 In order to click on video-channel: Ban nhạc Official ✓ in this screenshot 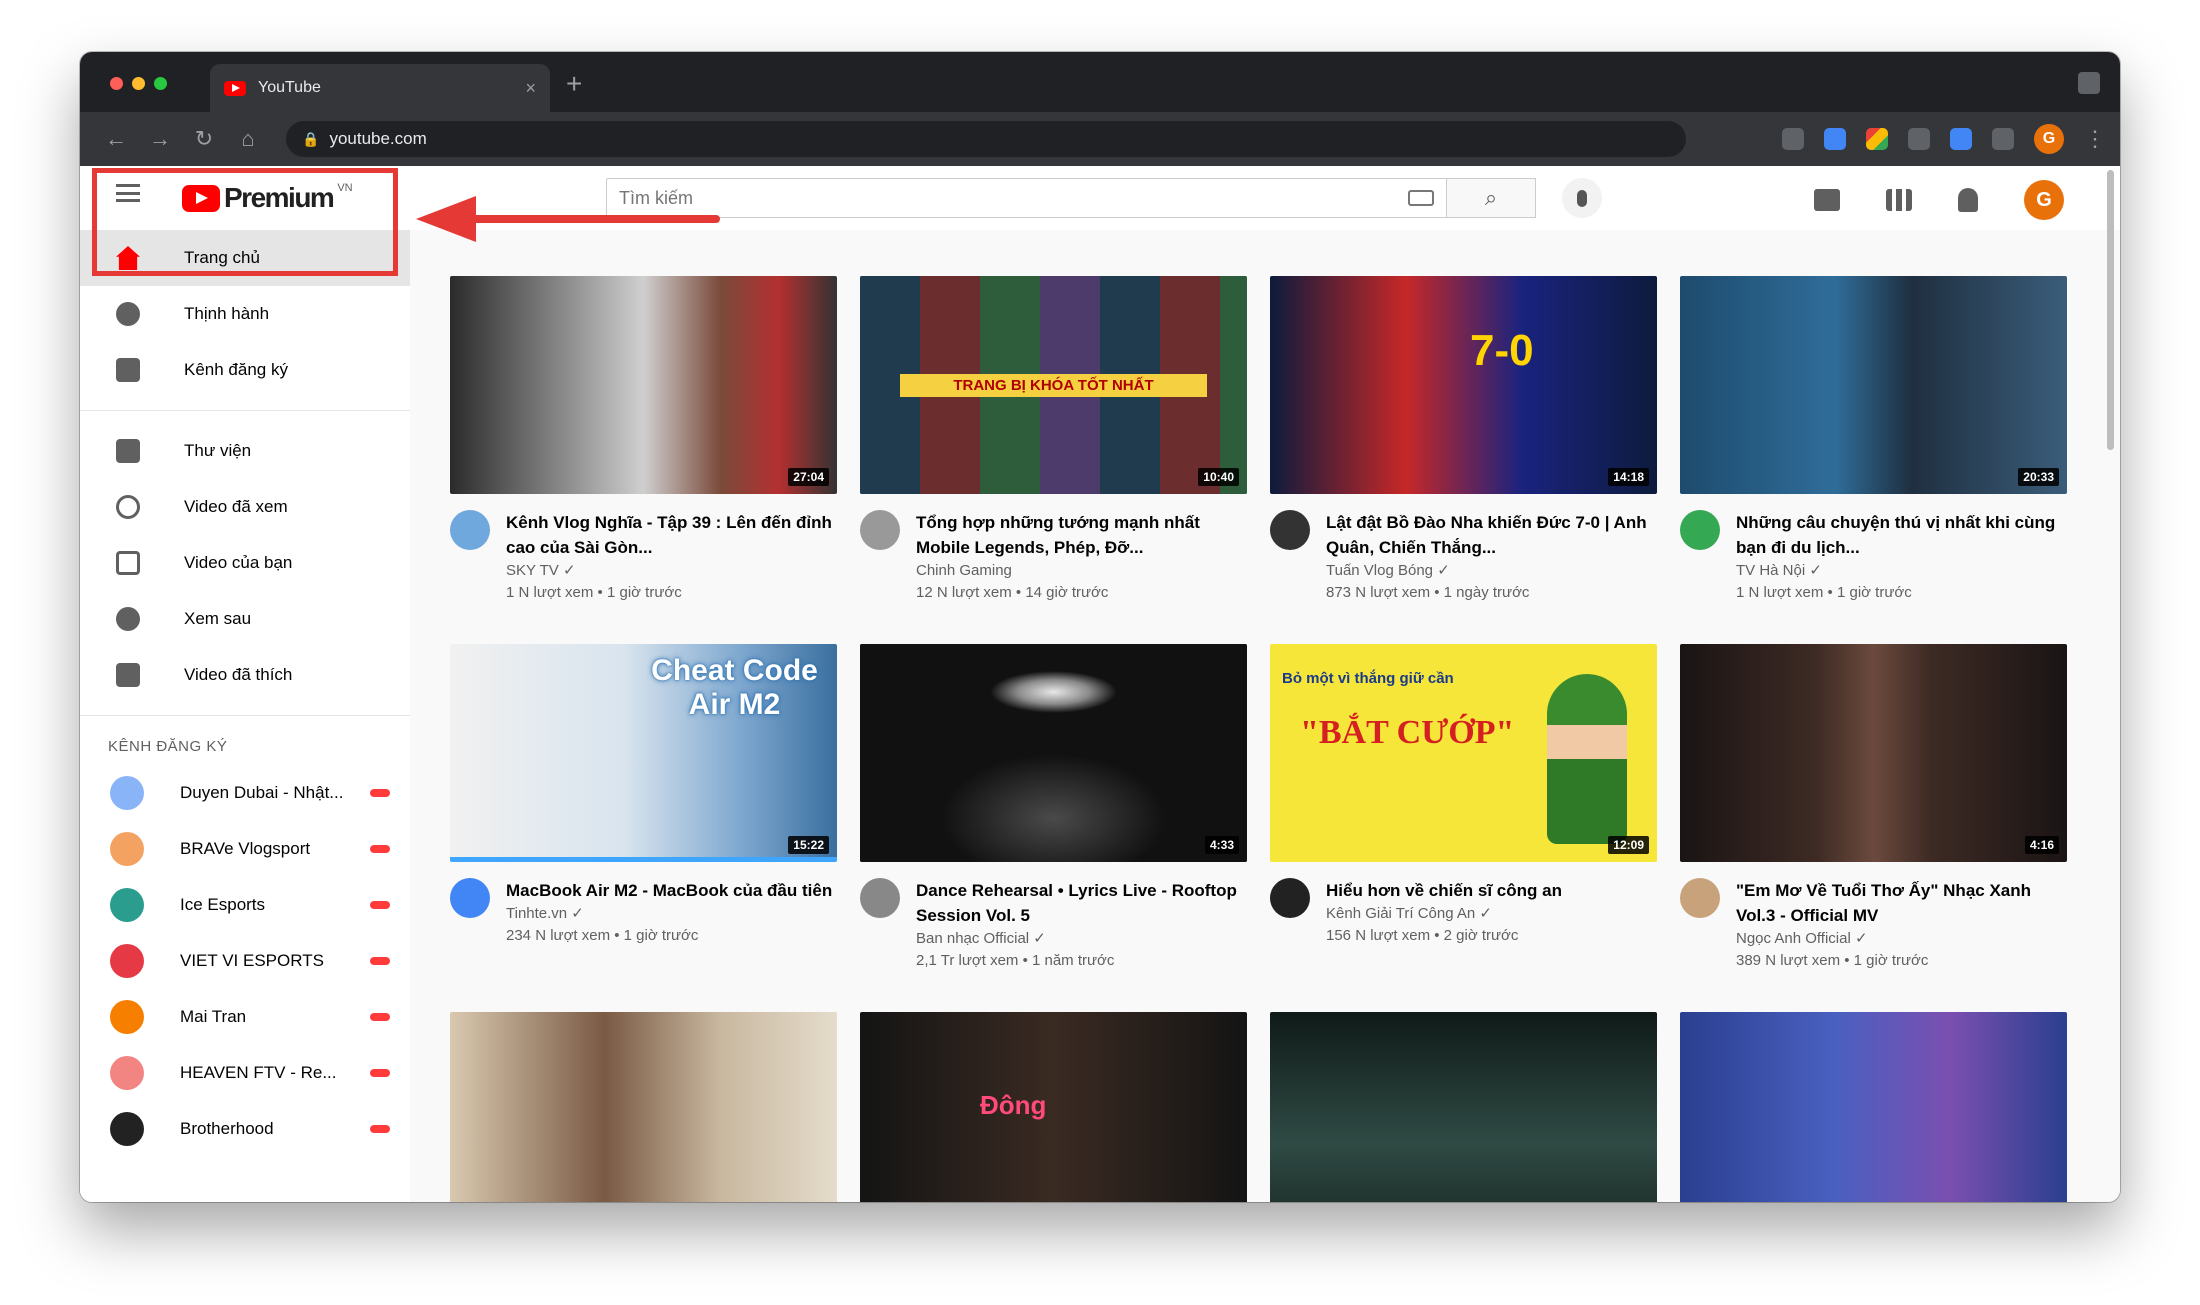, I will do `click(1081, 939)`.